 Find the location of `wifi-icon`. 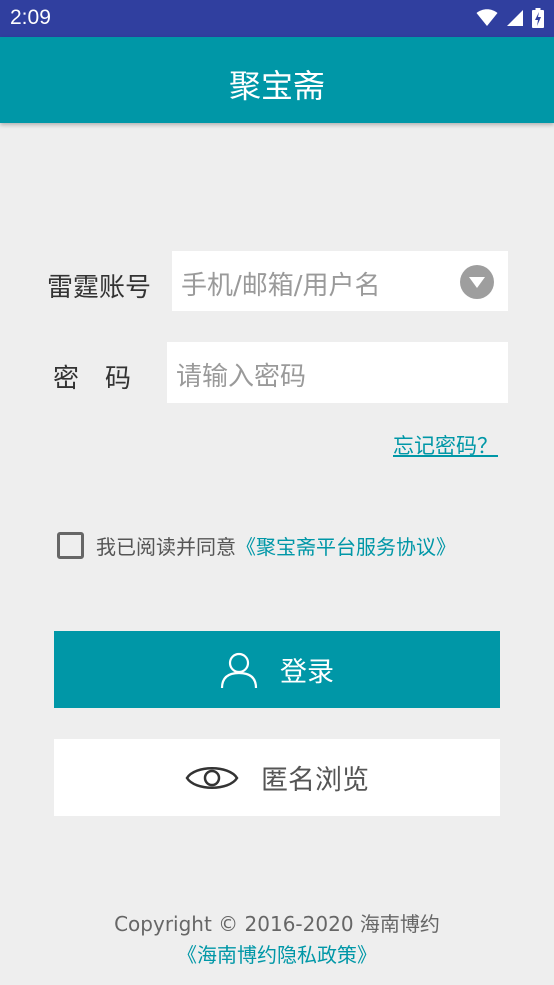

wifi-icon is located at coordinates (487, 17).